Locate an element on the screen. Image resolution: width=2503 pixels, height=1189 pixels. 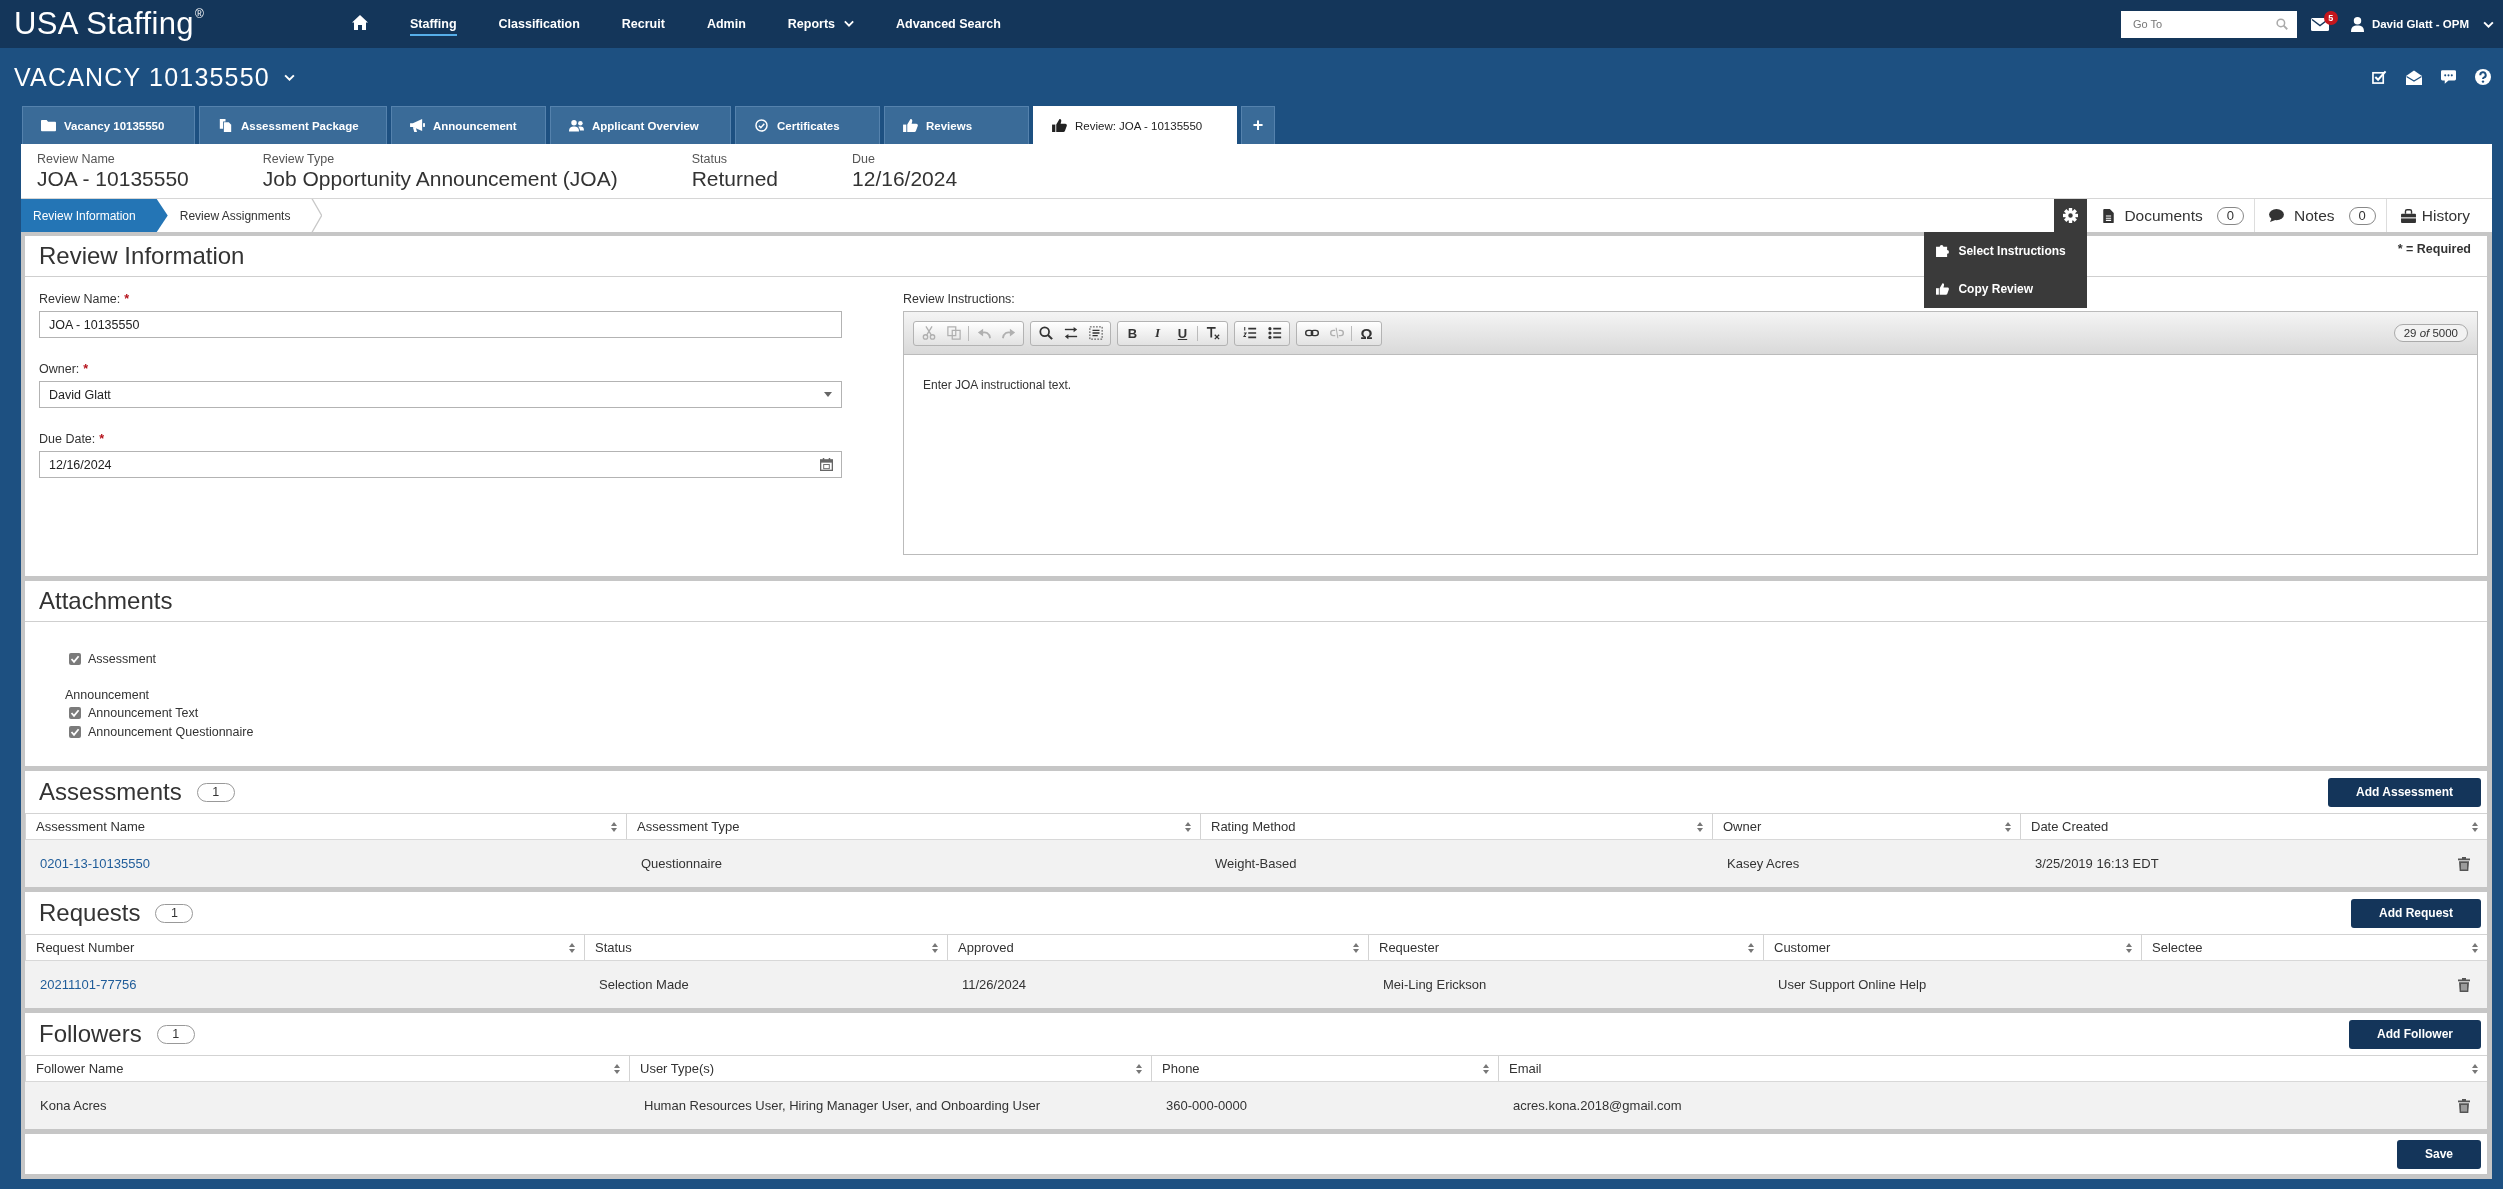
summary-label: Review Type is located at coordinates (299, 159).